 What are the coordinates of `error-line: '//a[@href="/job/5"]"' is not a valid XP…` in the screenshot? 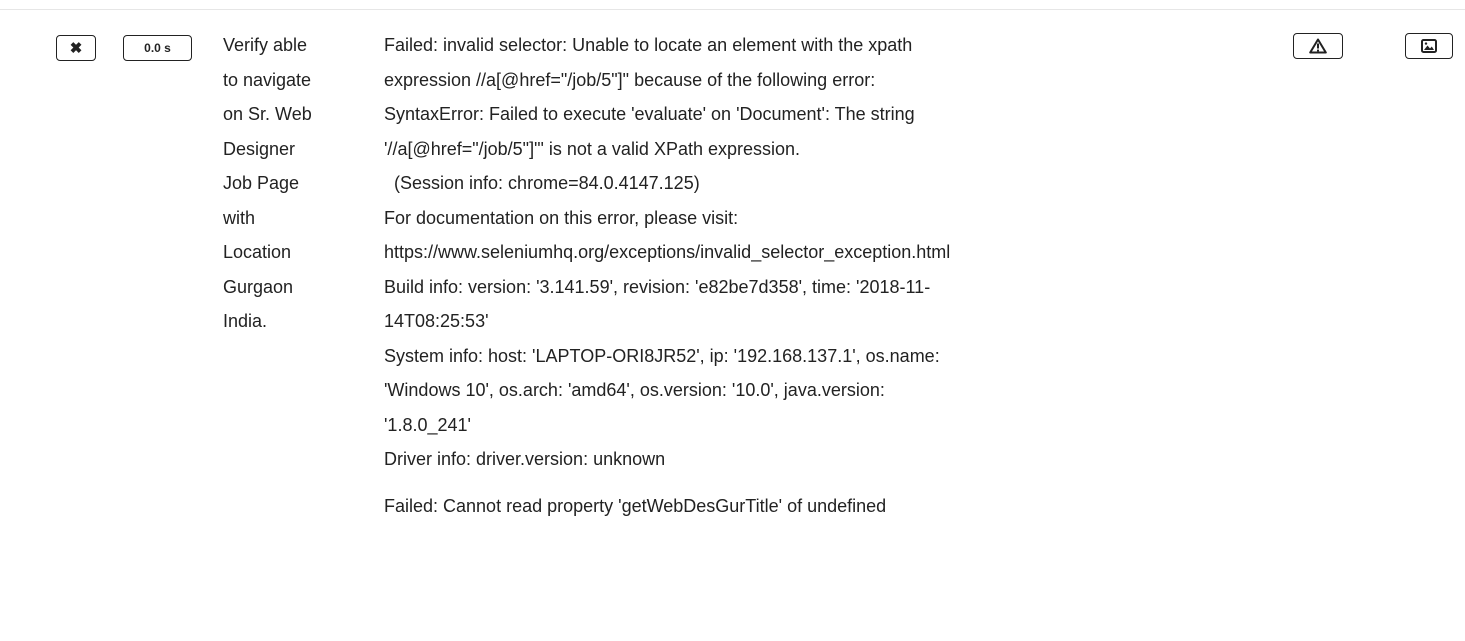 It's located at (592, 148).